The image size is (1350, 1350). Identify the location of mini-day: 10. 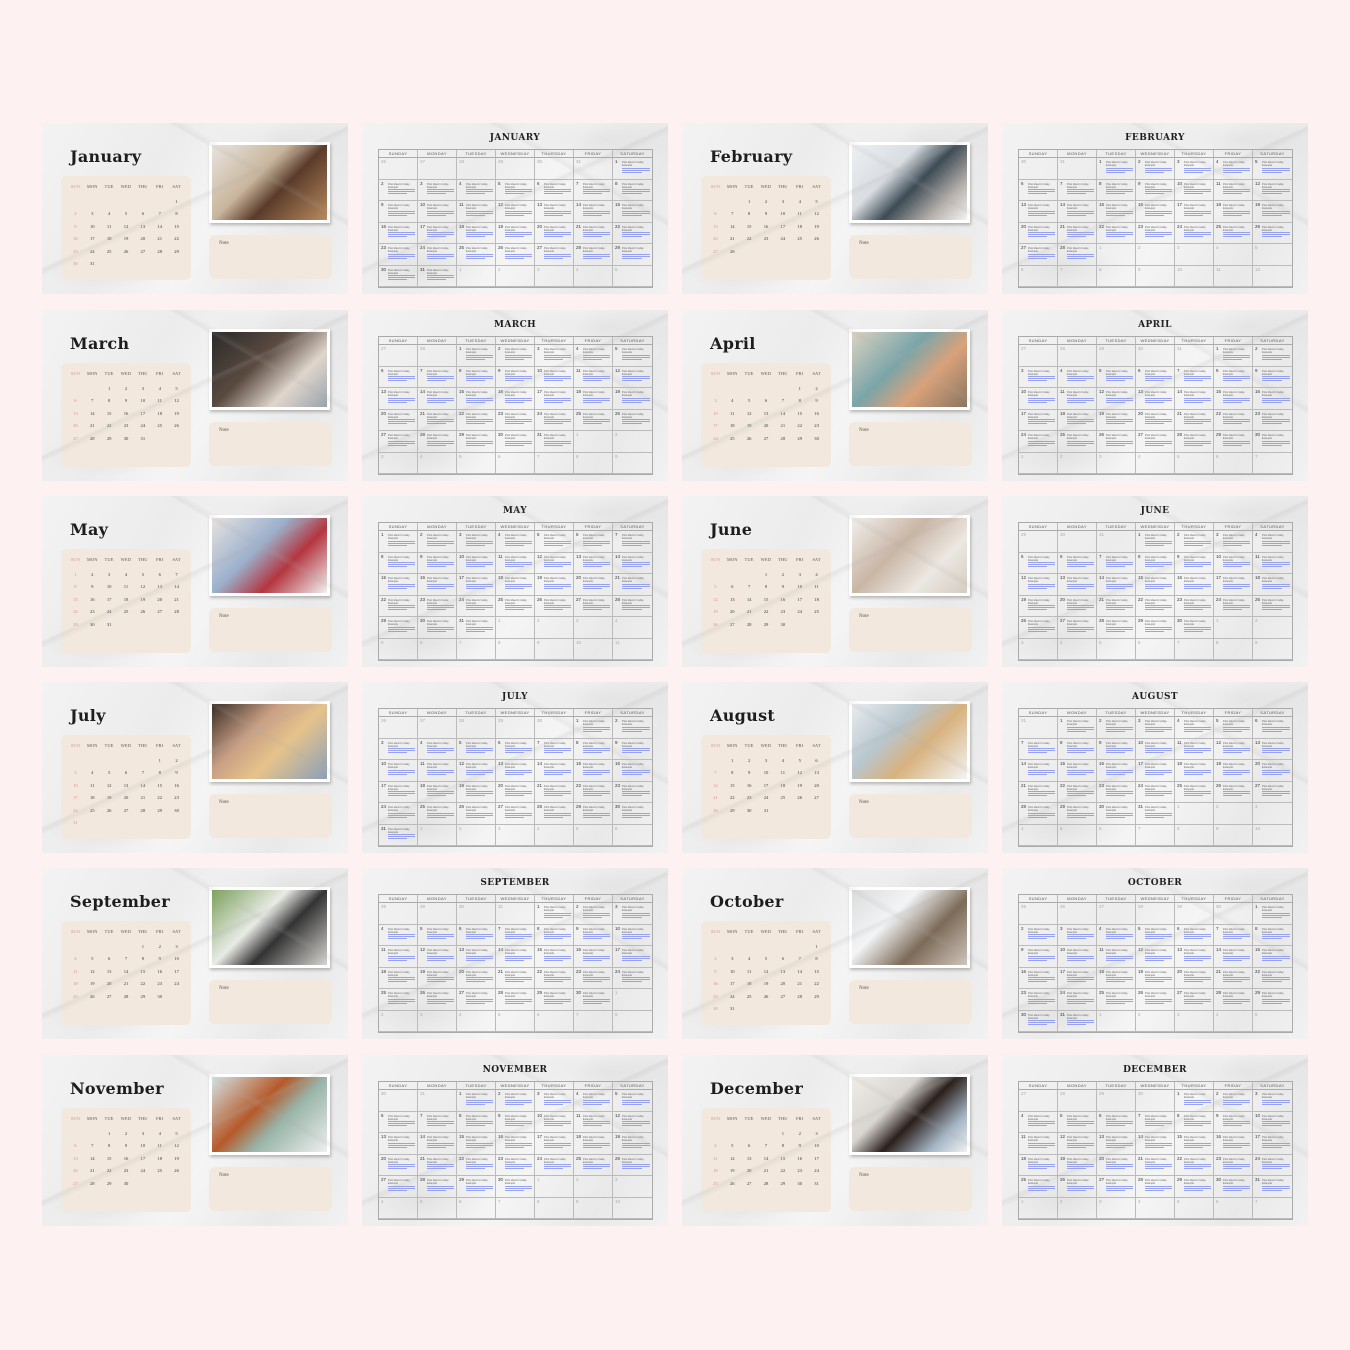
(799, 586).